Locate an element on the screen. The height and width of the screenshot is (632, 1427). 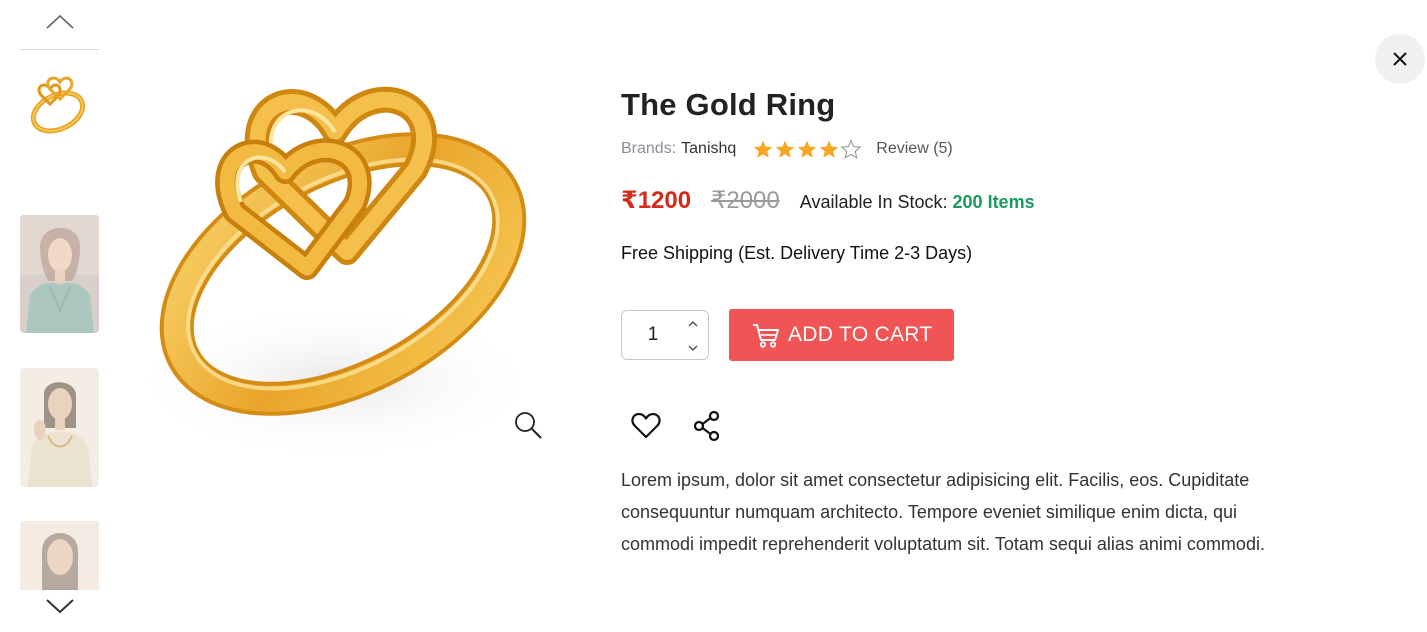
magnifier-icon is located at coordinates (528, 425).